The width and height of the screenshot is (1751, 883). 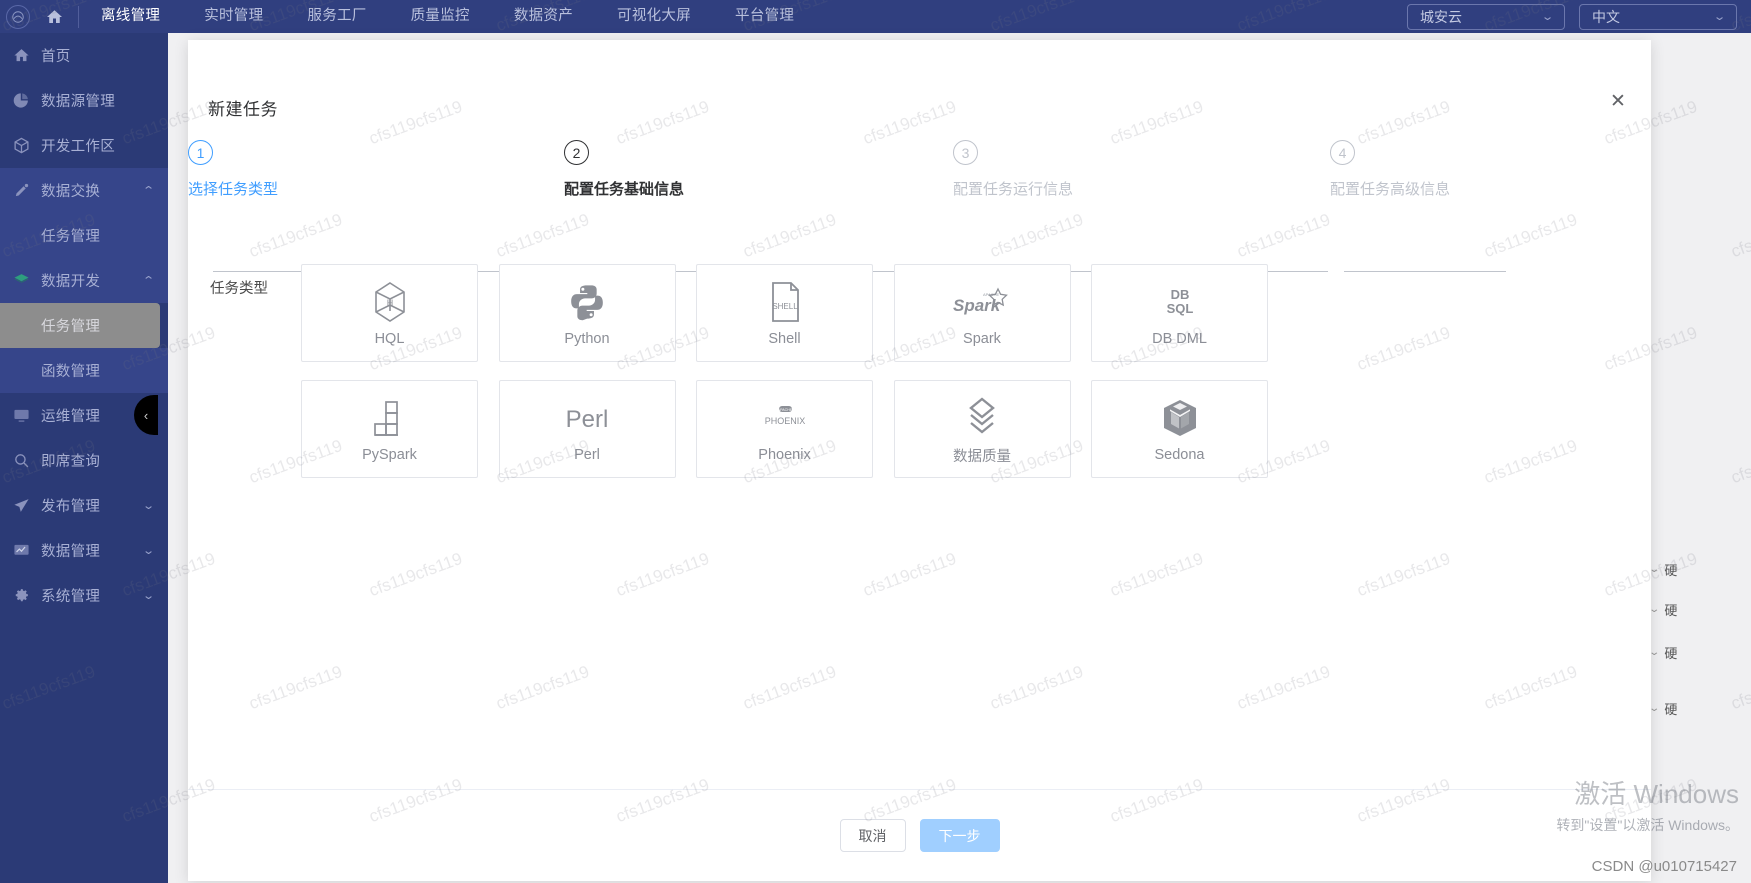 I want to click on next-step-button: 下一步, so click(x=959, y=835).